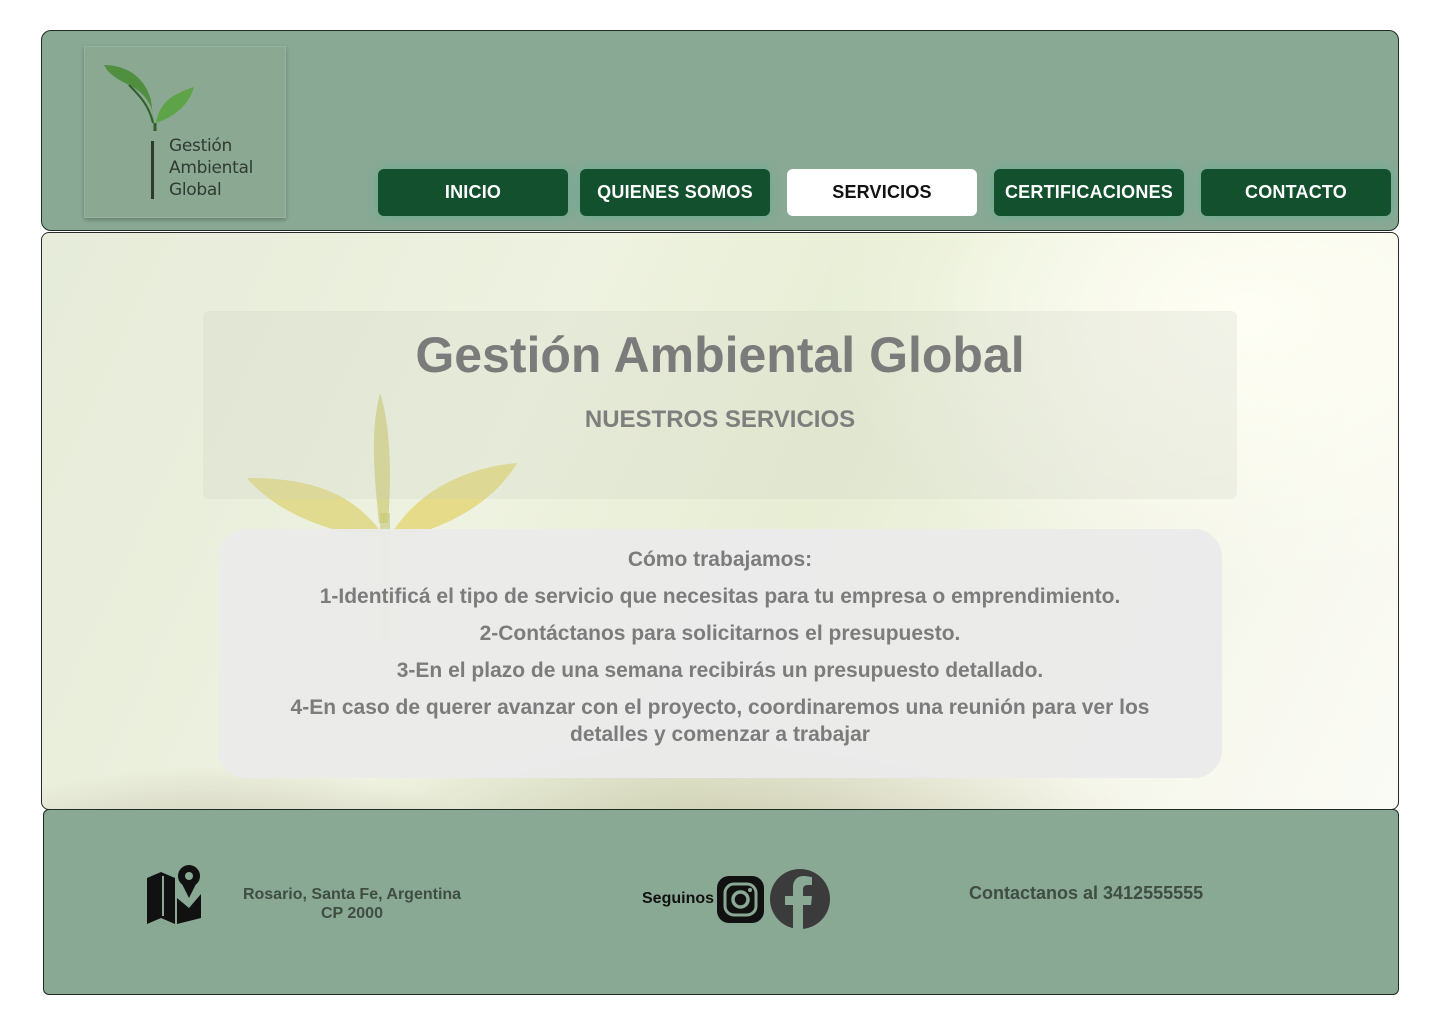 This screenshot has height=1024, width=1440. What do you see at coordinates (1089, 192) in the screenshot?
I see `nav-certificaciones: CERTIFICACIONES` at bounding box center [1089, 192].